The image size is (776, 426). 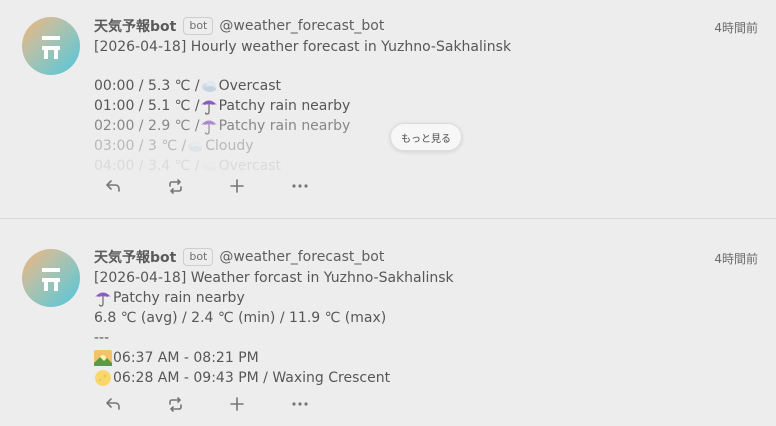 I want to click on hour-row: 01:00 / 5.1 ℃ / Patchy rain nearby, so click(x=302, y=106).